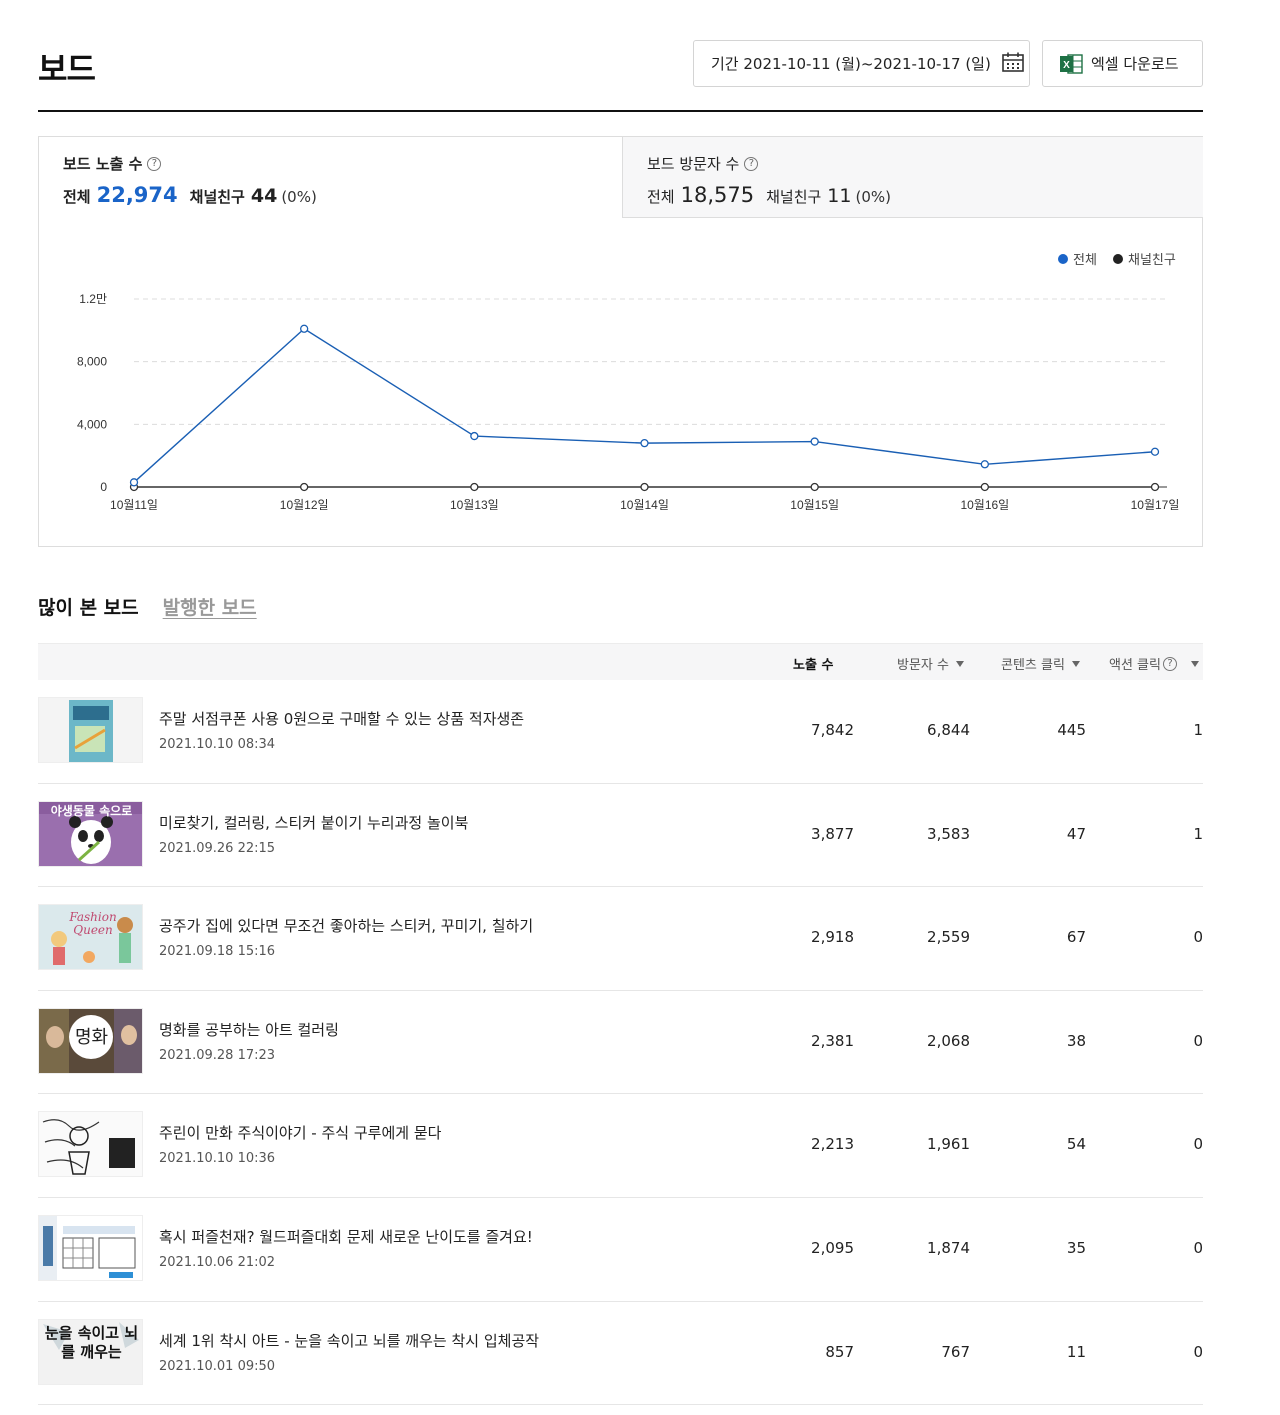 This screenshot has height=1415, width=1280. What do you see at coordinates (346, 1236) in the screenshot?
I see `board-title: 혹시 퍼즐천재? 월드퍼즐대회 문제 새로운 난이도를 즐겨요!` at bounding box center [346, 1236].